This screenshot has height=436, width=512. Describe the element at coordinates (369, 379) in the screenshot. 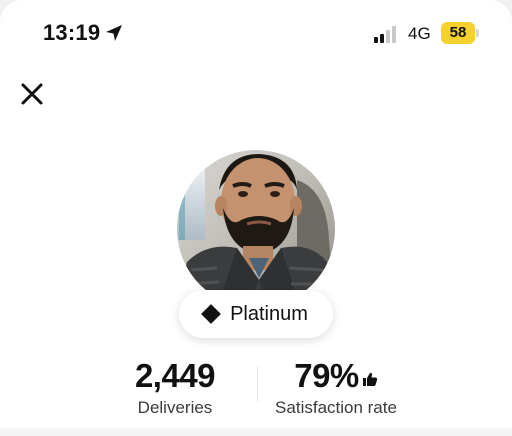

I see `thumbs-up-icon` at that location.